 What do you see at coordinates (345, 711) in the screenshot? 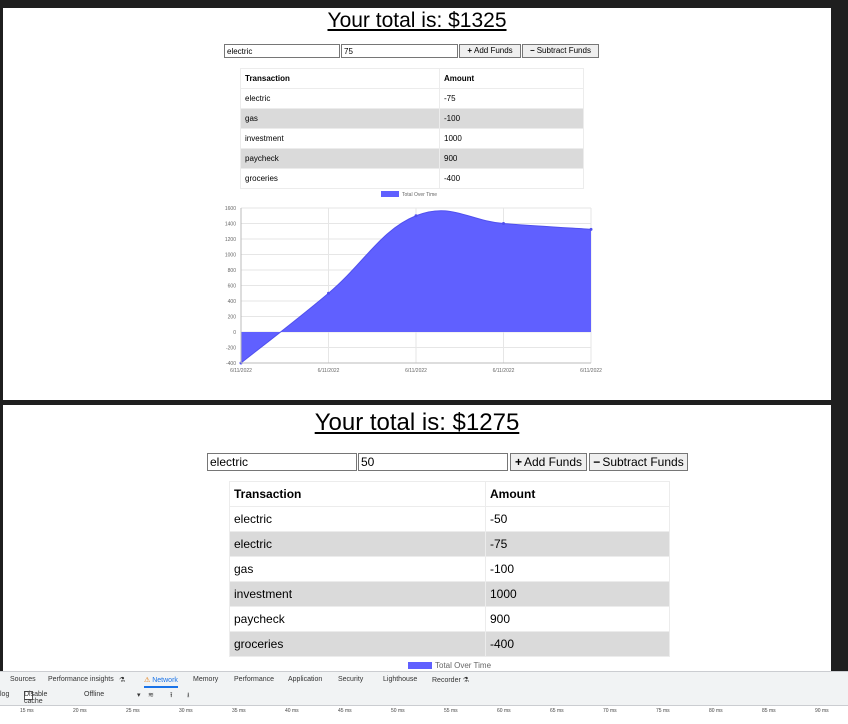
I see `ruler-tick-label: 45 ms` at bounding box center [345, 711].